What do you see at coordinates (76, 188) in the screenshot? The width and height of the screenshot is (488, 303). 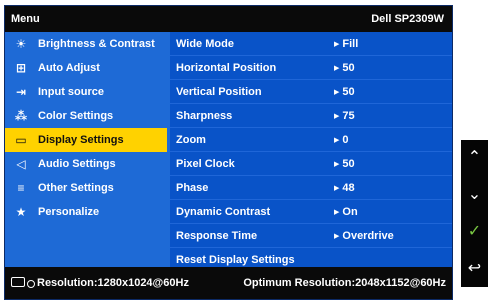 I see `nav-item-label: Other Settings` at bounding box center [76, 188].